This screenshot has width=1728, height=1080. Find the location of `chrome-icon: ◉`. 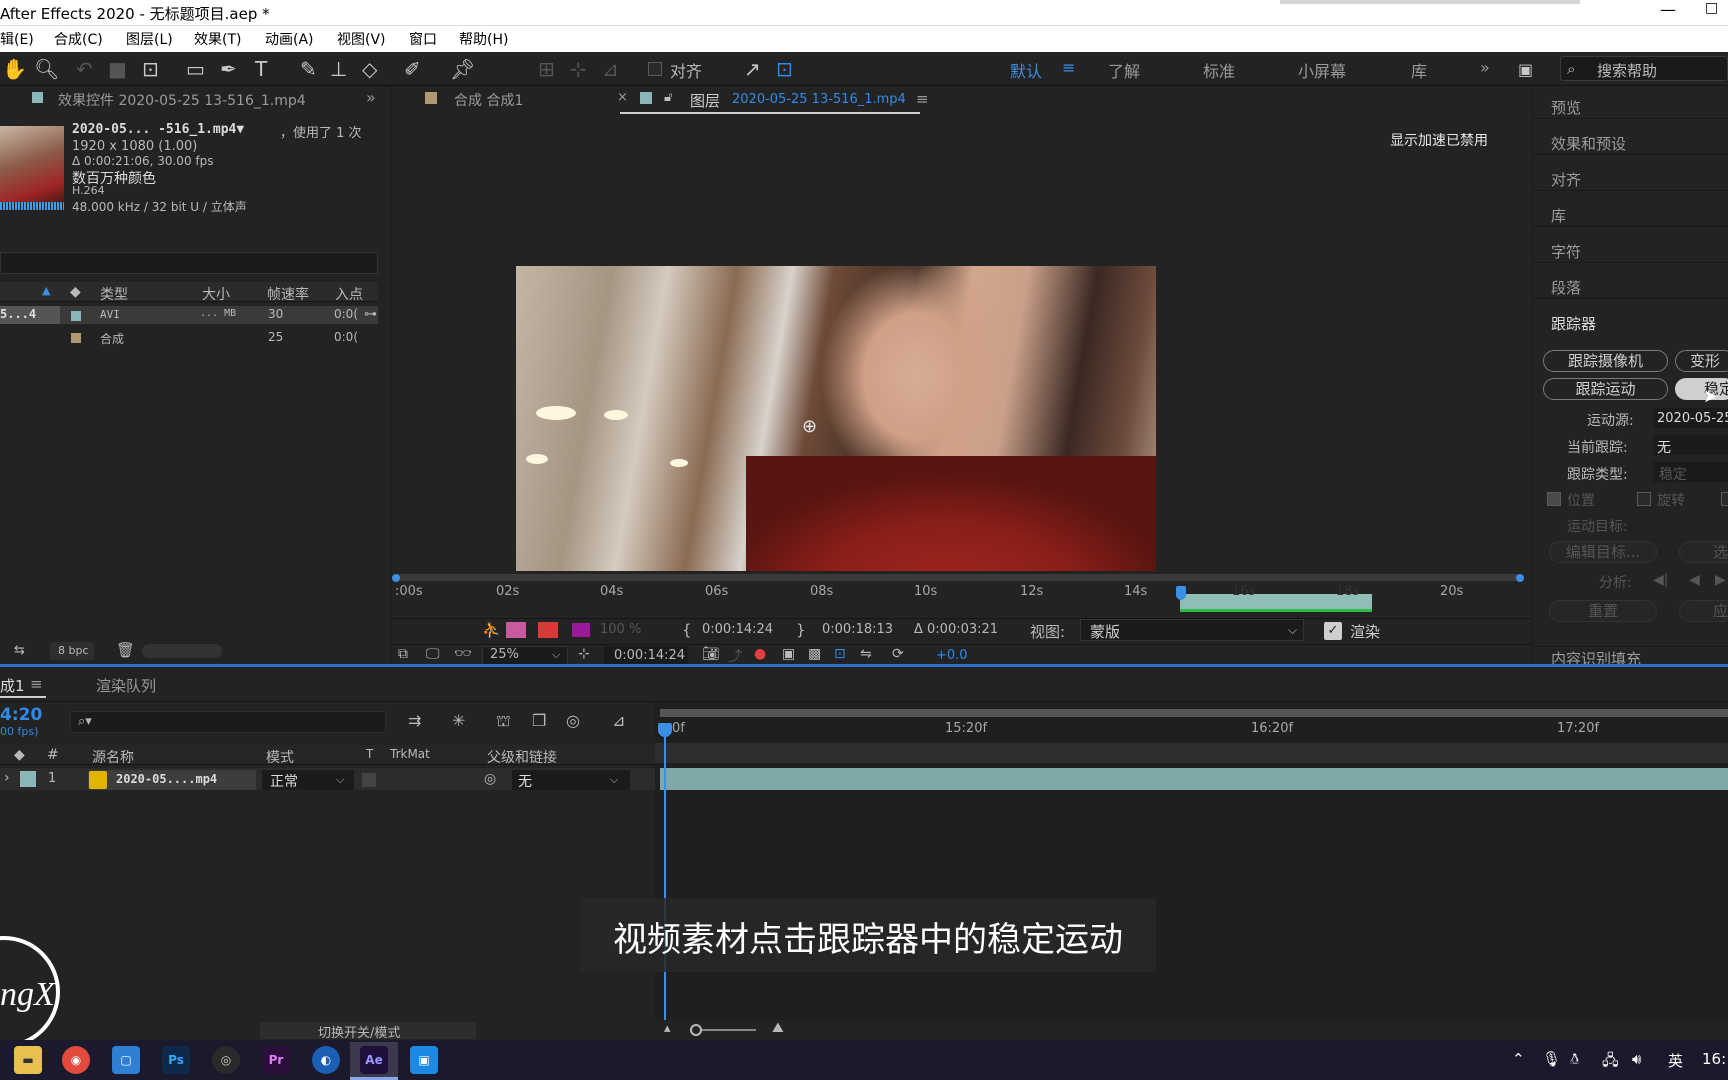

chrome-icon: ◉ is located at coordinates (76, 1060).